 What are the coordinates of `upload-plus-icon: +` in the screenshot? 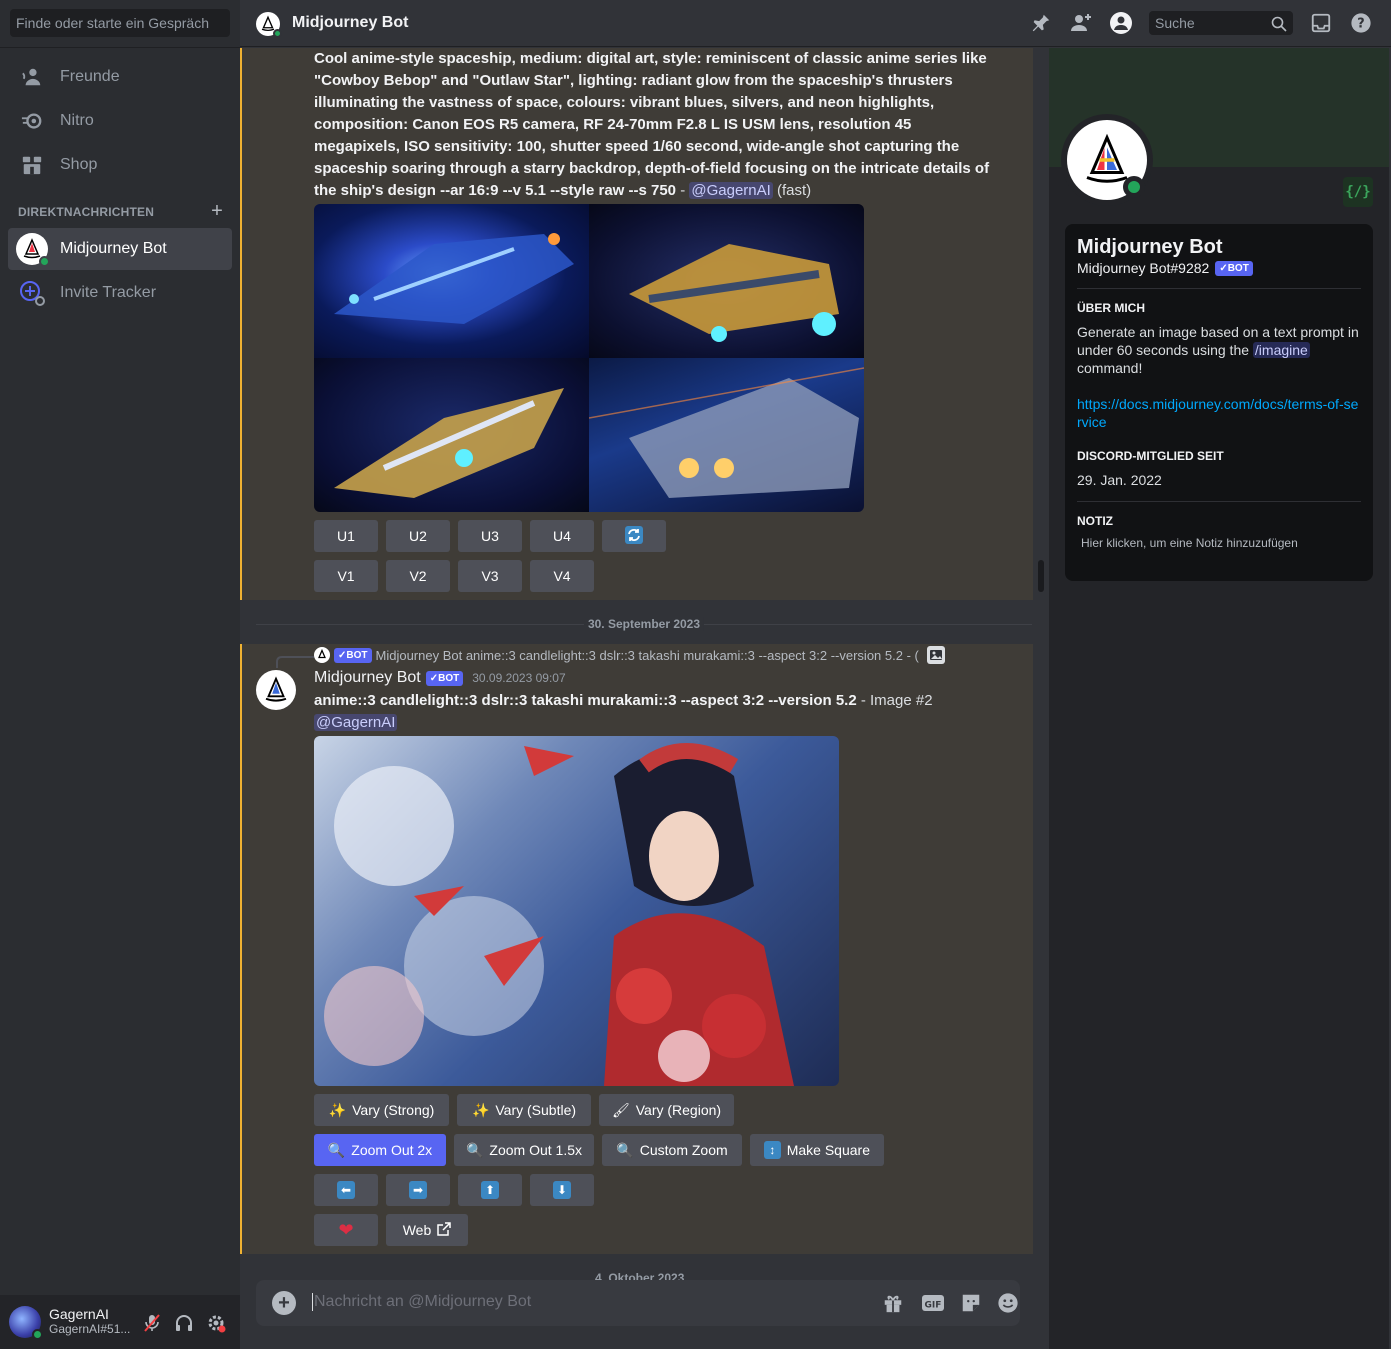 It's located at (284, 1303).